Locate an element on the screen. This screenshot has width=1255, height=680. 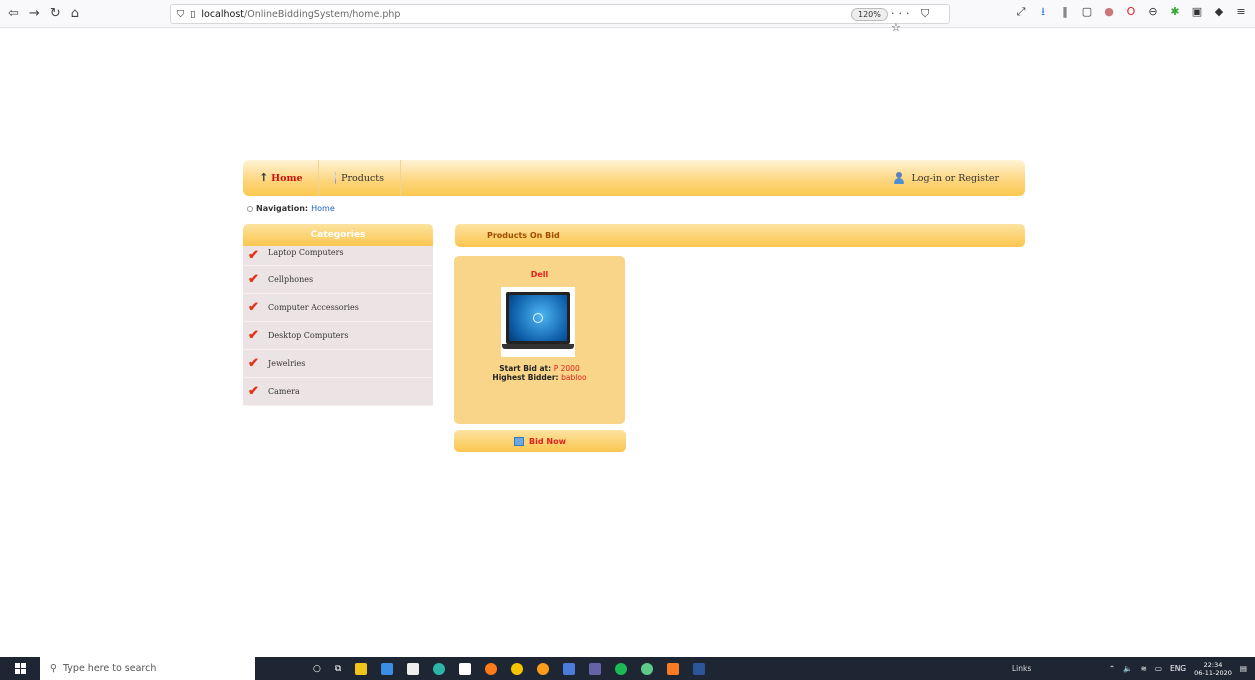
taskbar-search: ⚲ Type here to search is located at coordinates (147, 668).